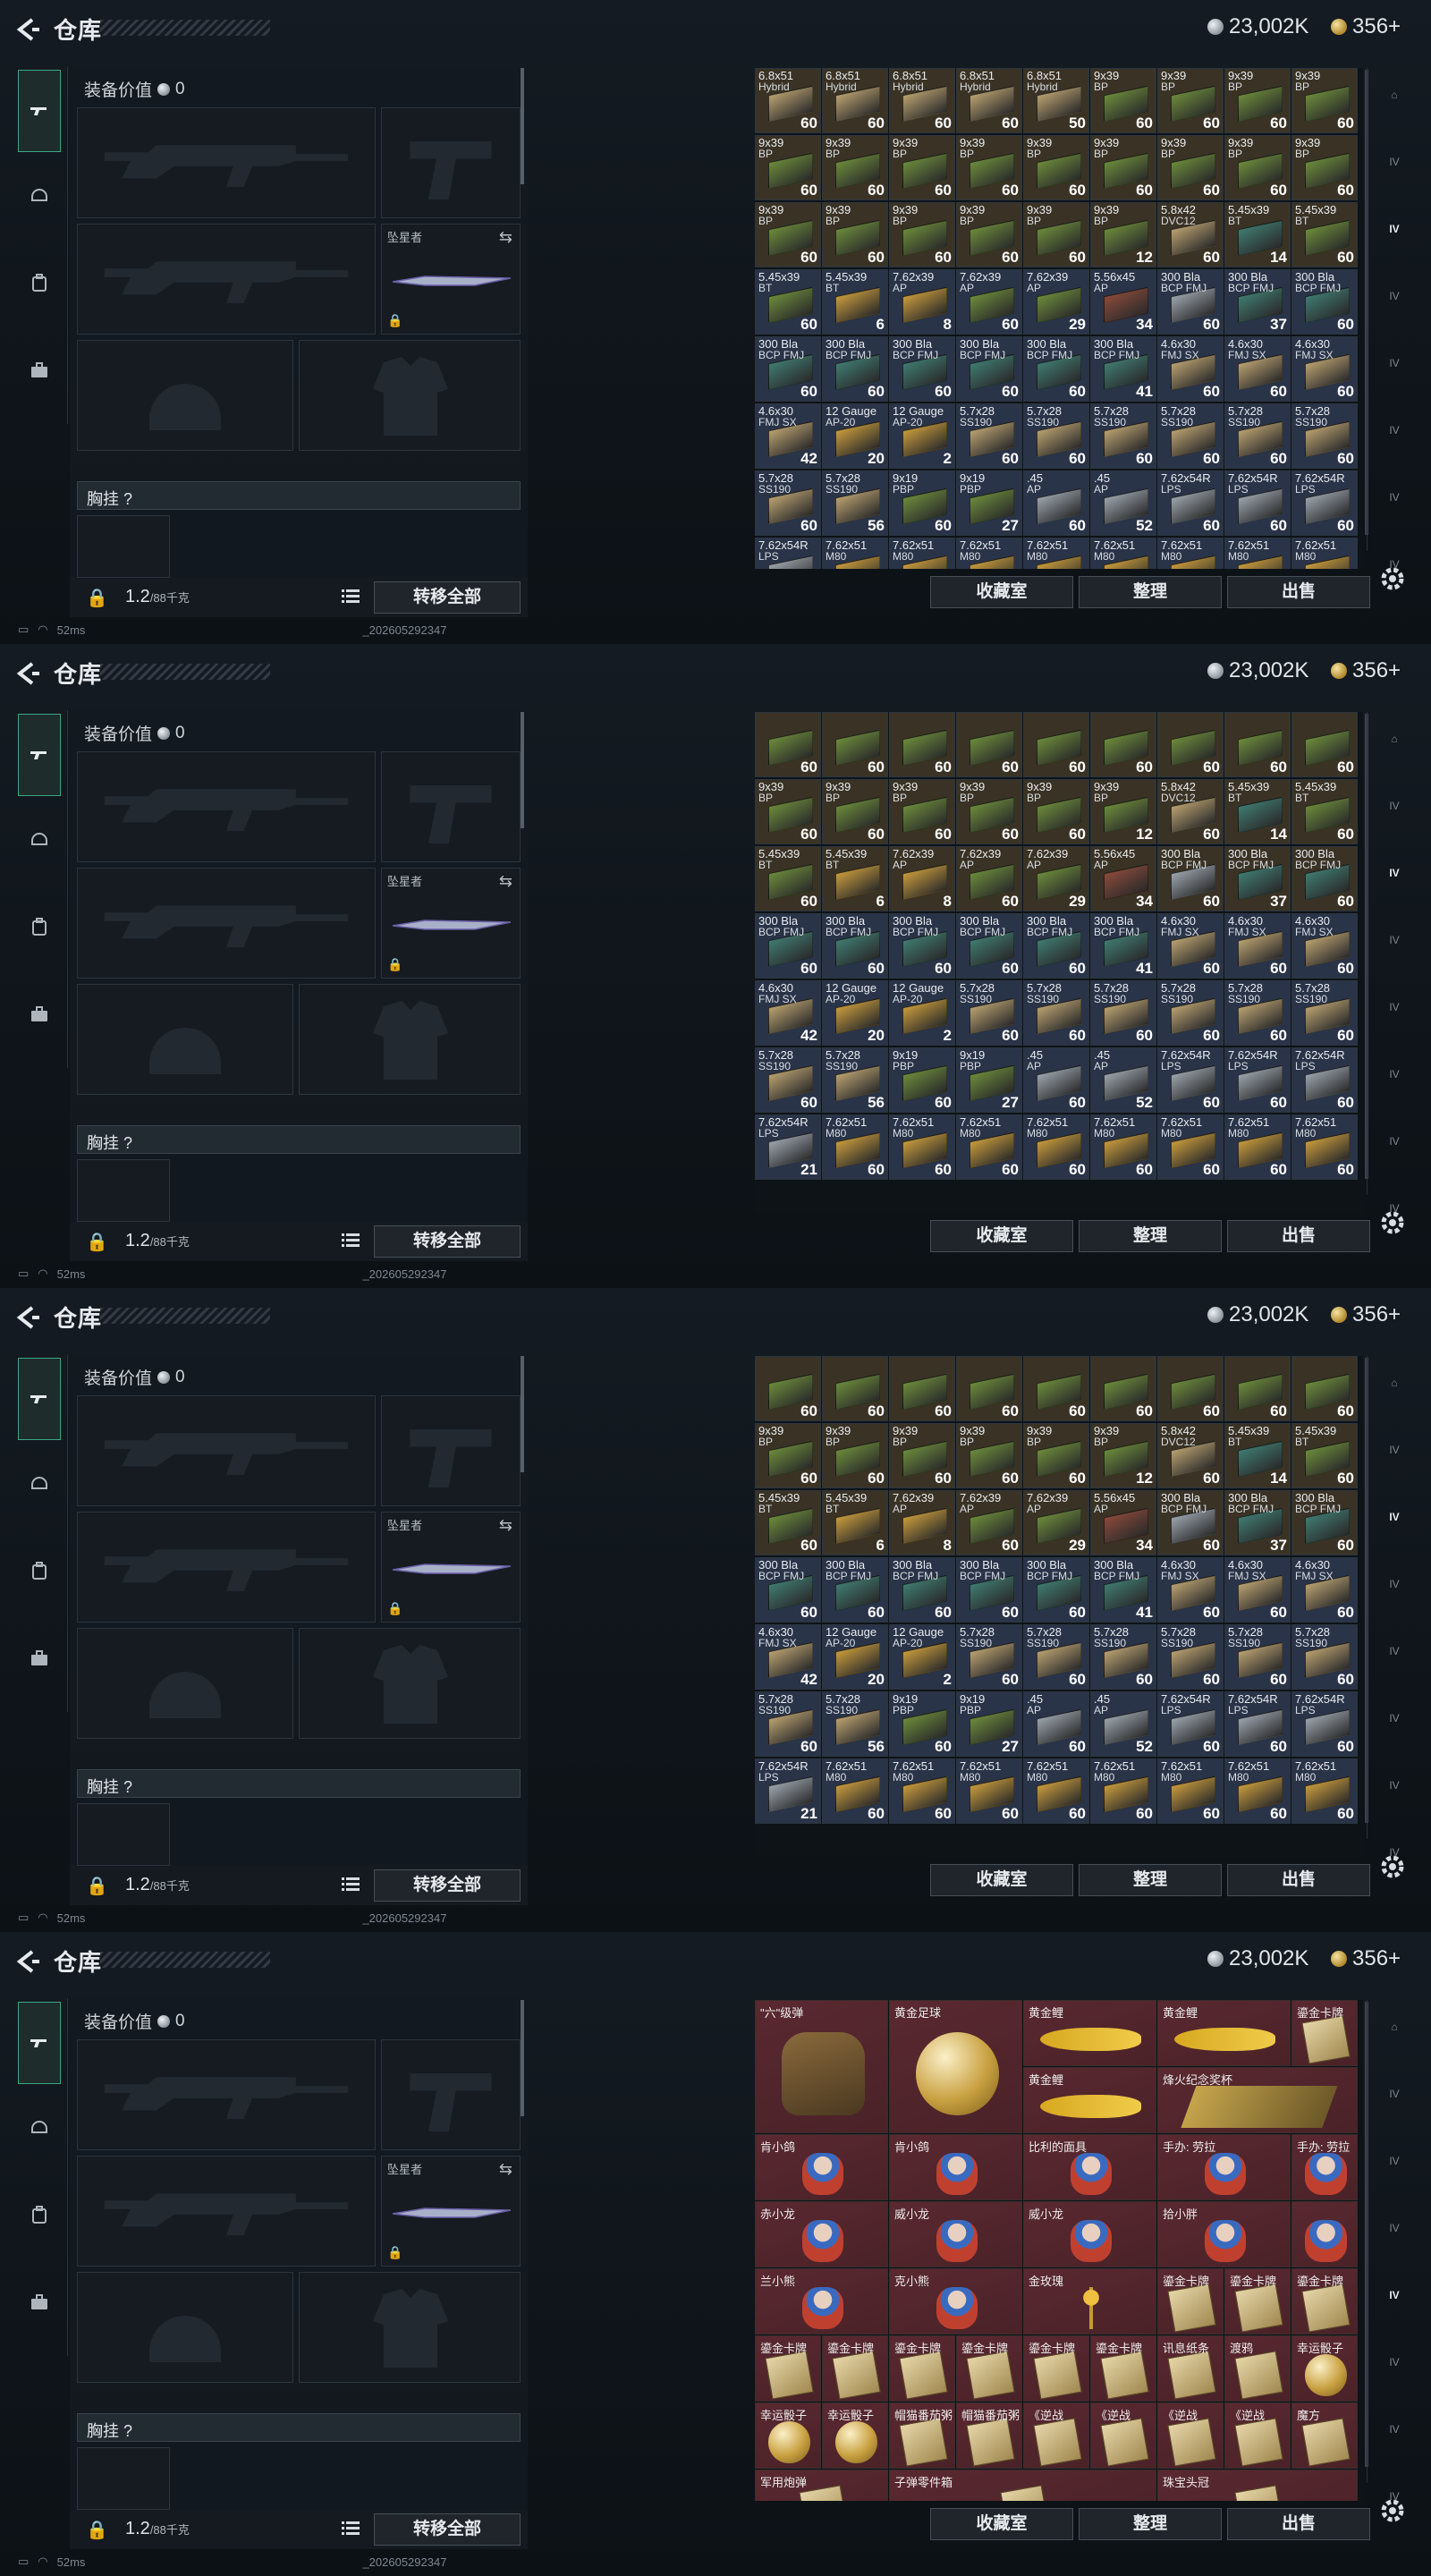 This screenshot has width=1431, height=2576. I want to click on sell-button: 出售, so click(1299, 1880).